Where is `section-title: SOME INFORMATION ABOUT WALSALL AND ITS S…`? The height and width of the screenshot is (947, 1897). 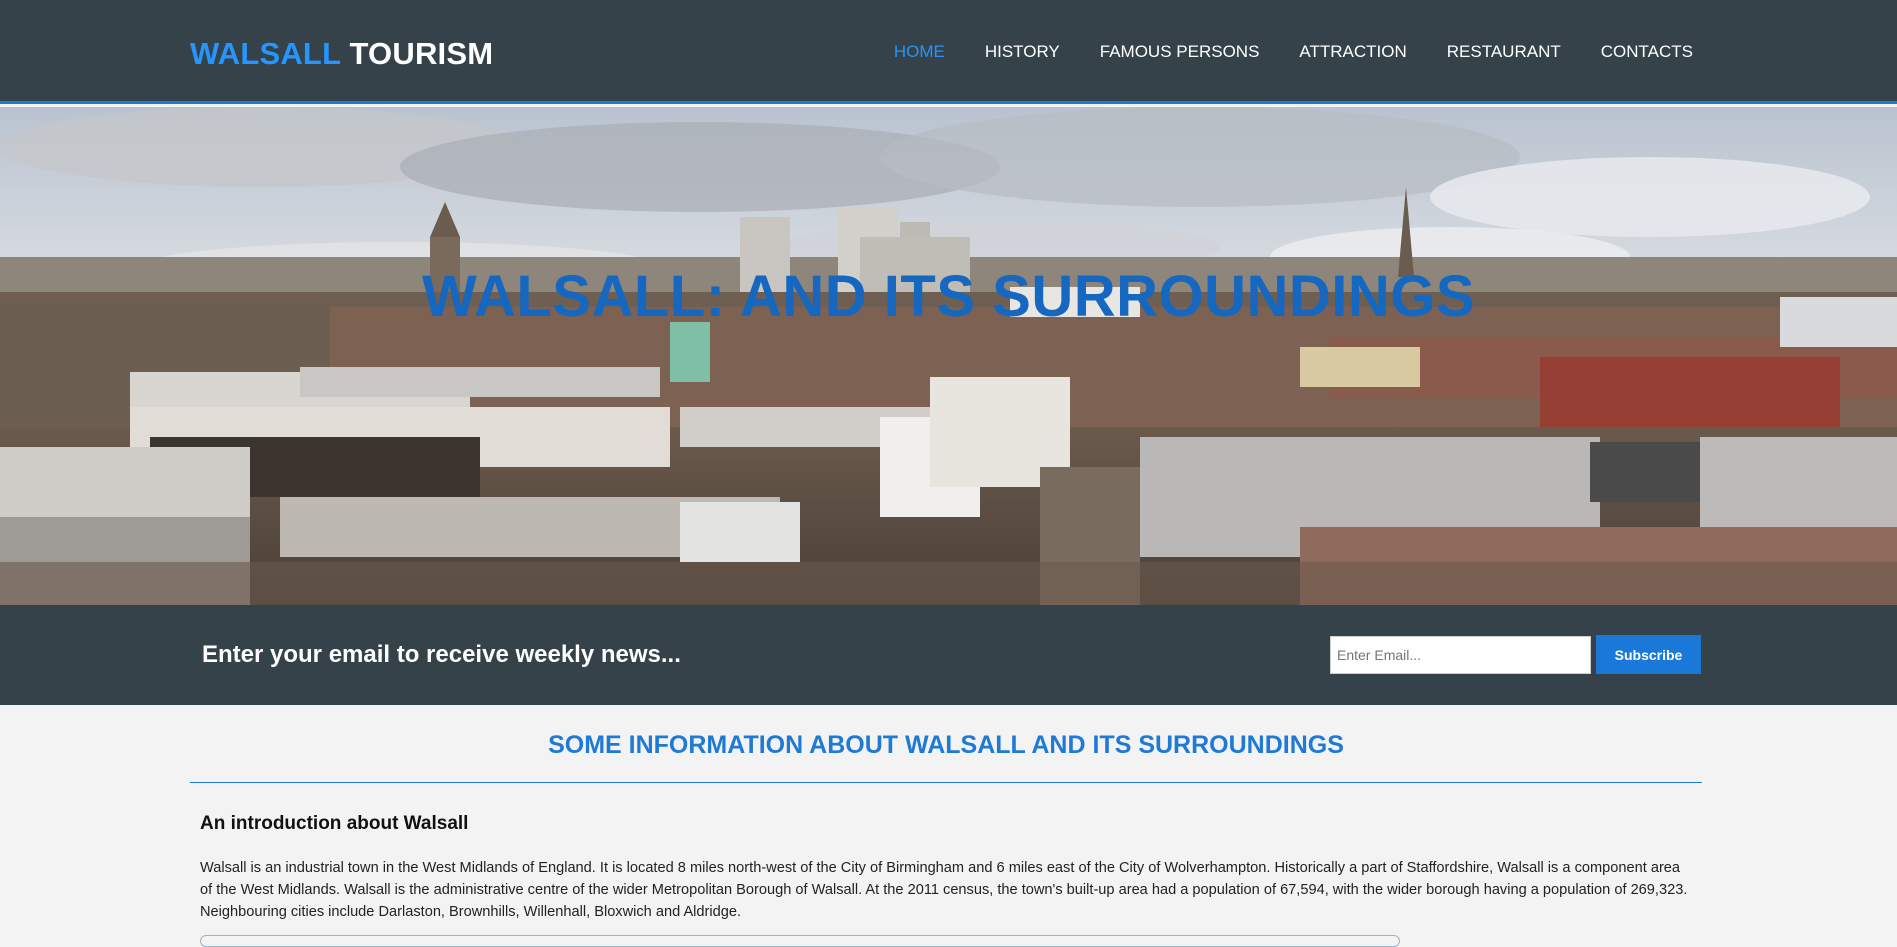 section-title: SOME INFORMATION ABOUT WALSALL AND ITS S… is located at coordinates (946, 757).